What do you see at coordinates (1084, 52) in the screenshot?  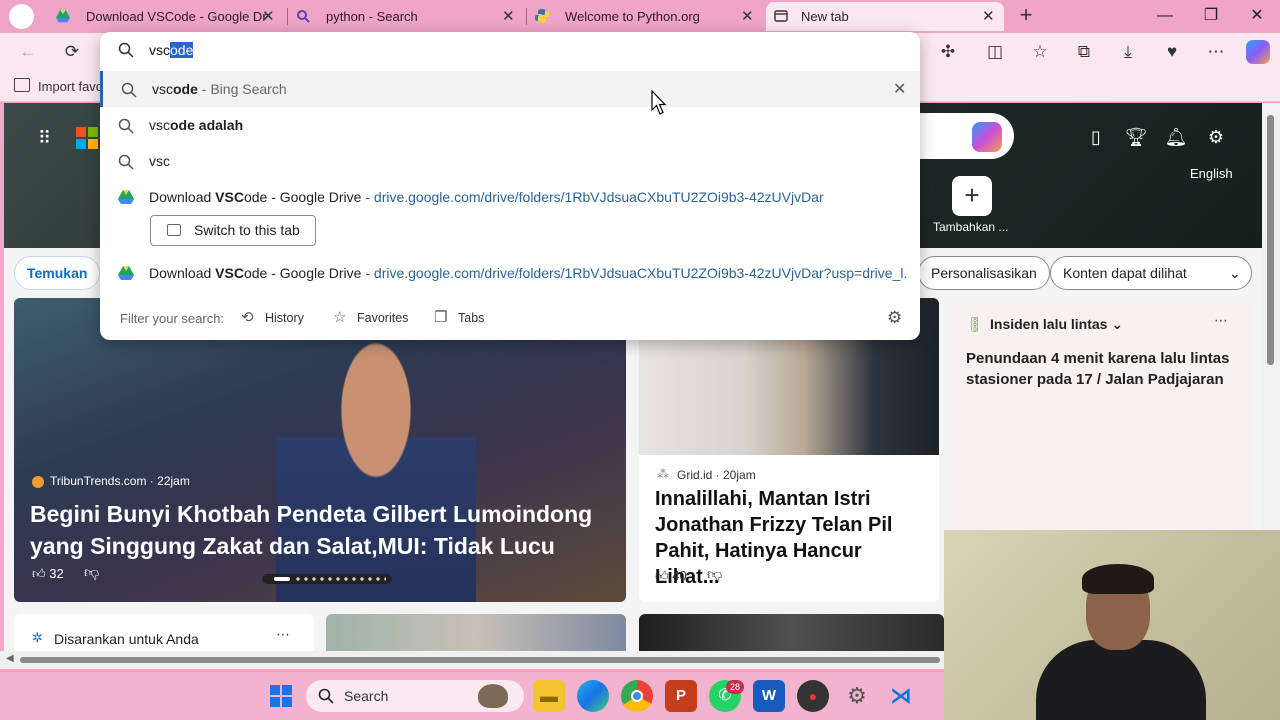 I see `collections-icon: ⧉` at bounding box center [1084, 52].